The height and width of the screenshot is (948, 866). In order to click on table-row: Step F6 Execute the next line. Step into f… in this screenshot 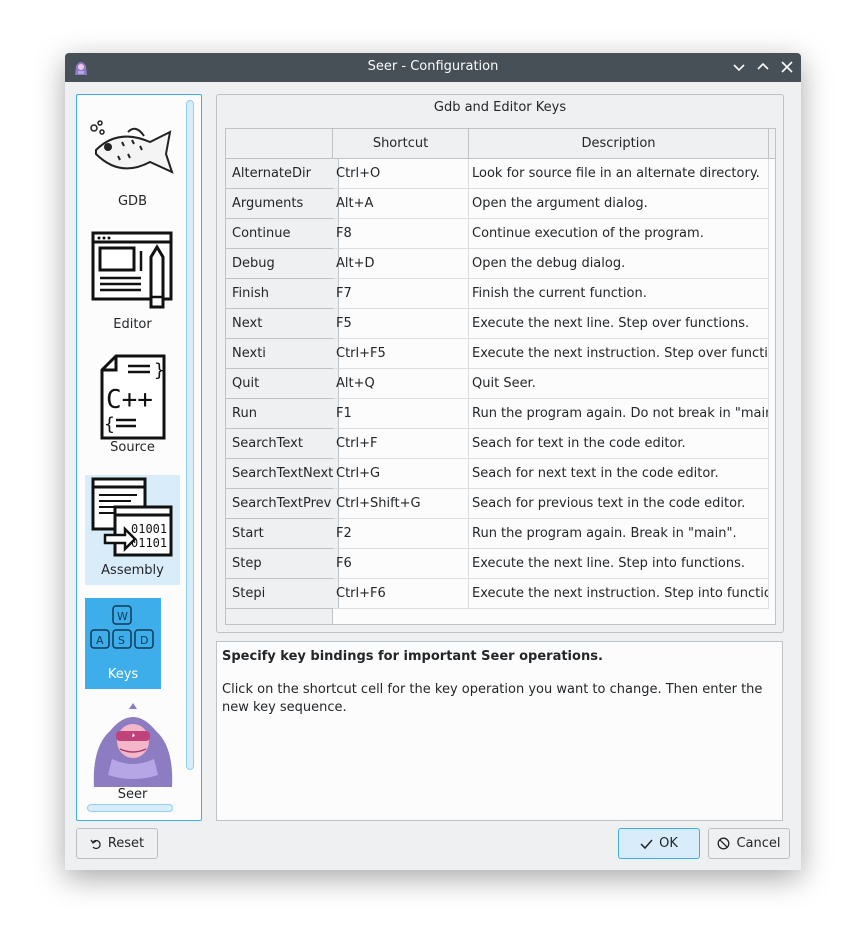, I will do `click(500, 564)`.